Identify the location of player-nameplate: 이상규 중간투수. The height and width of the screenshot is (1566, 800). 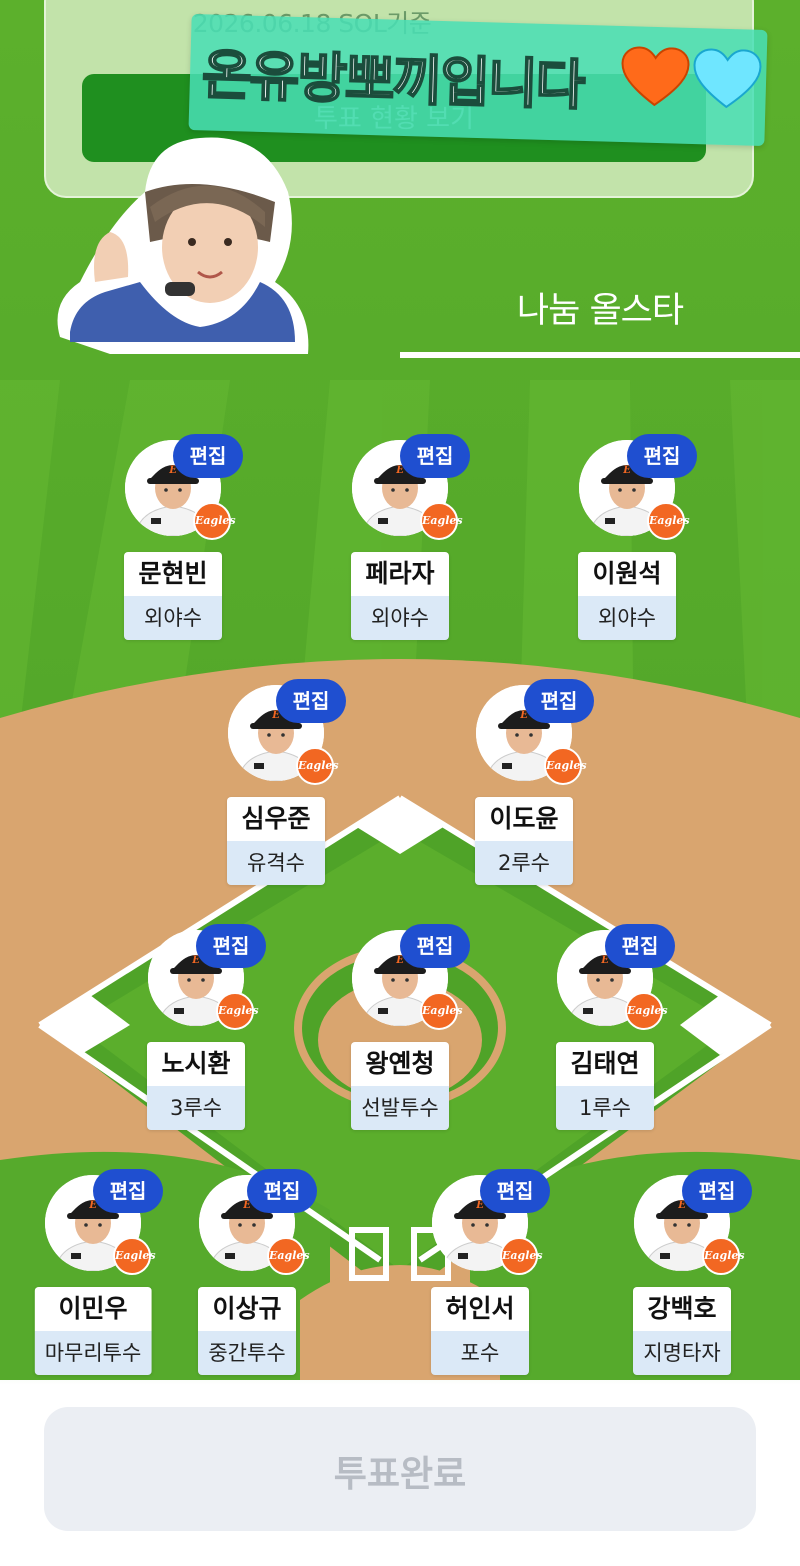
(247, 1331).